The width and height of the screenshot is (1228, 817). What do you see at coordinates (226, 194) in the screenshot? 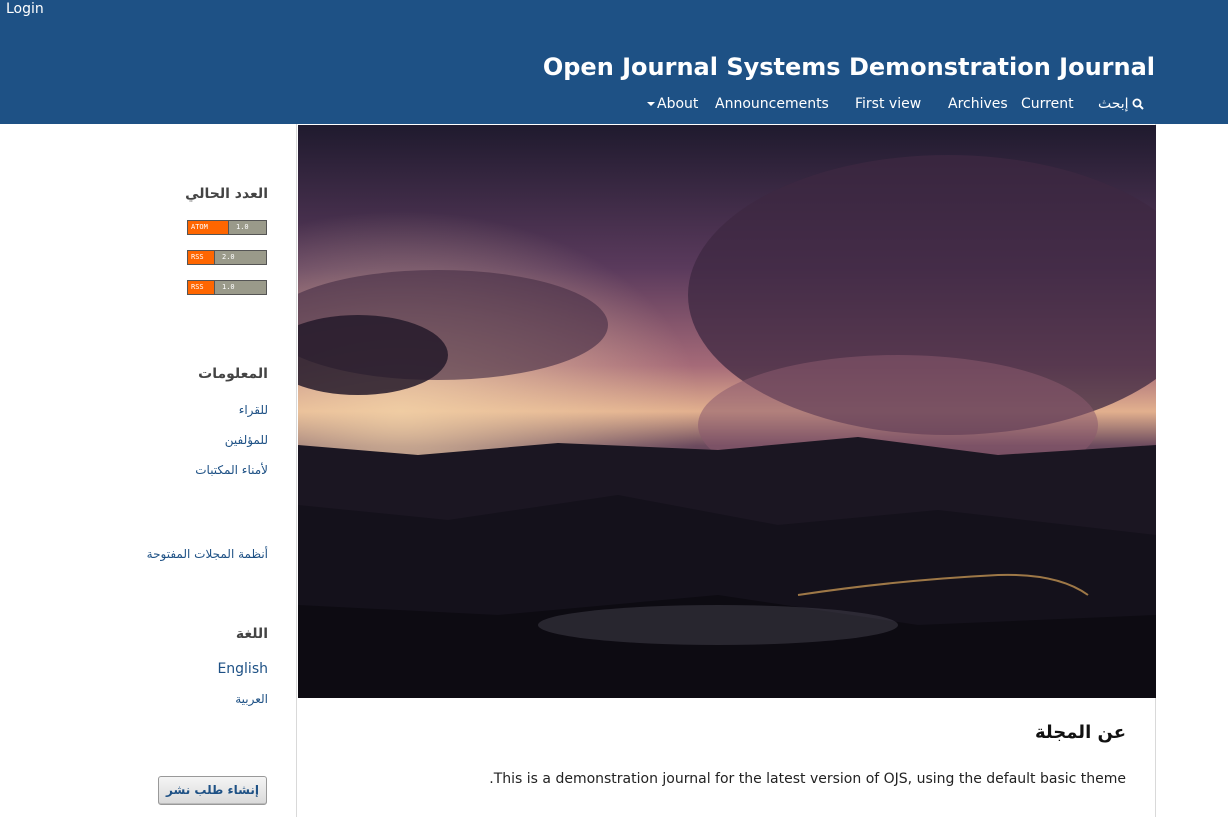
I see `current-issue-title: العدد الحالي` at bounding box center [226, 194].